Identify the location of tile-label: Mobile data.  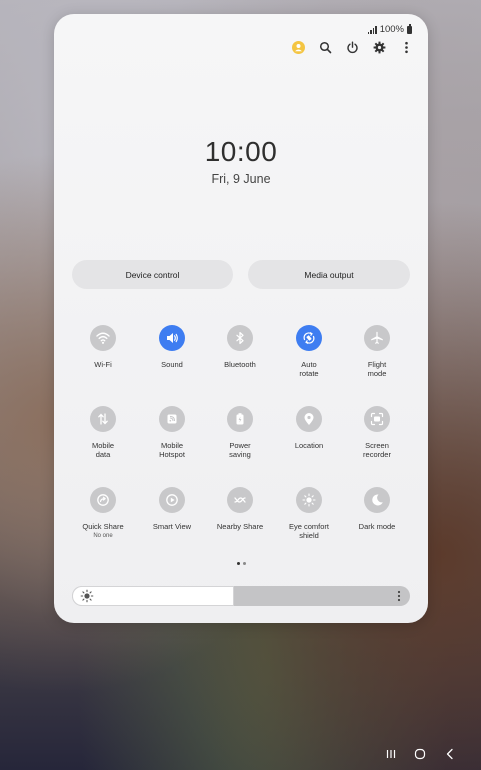
(103, 450).